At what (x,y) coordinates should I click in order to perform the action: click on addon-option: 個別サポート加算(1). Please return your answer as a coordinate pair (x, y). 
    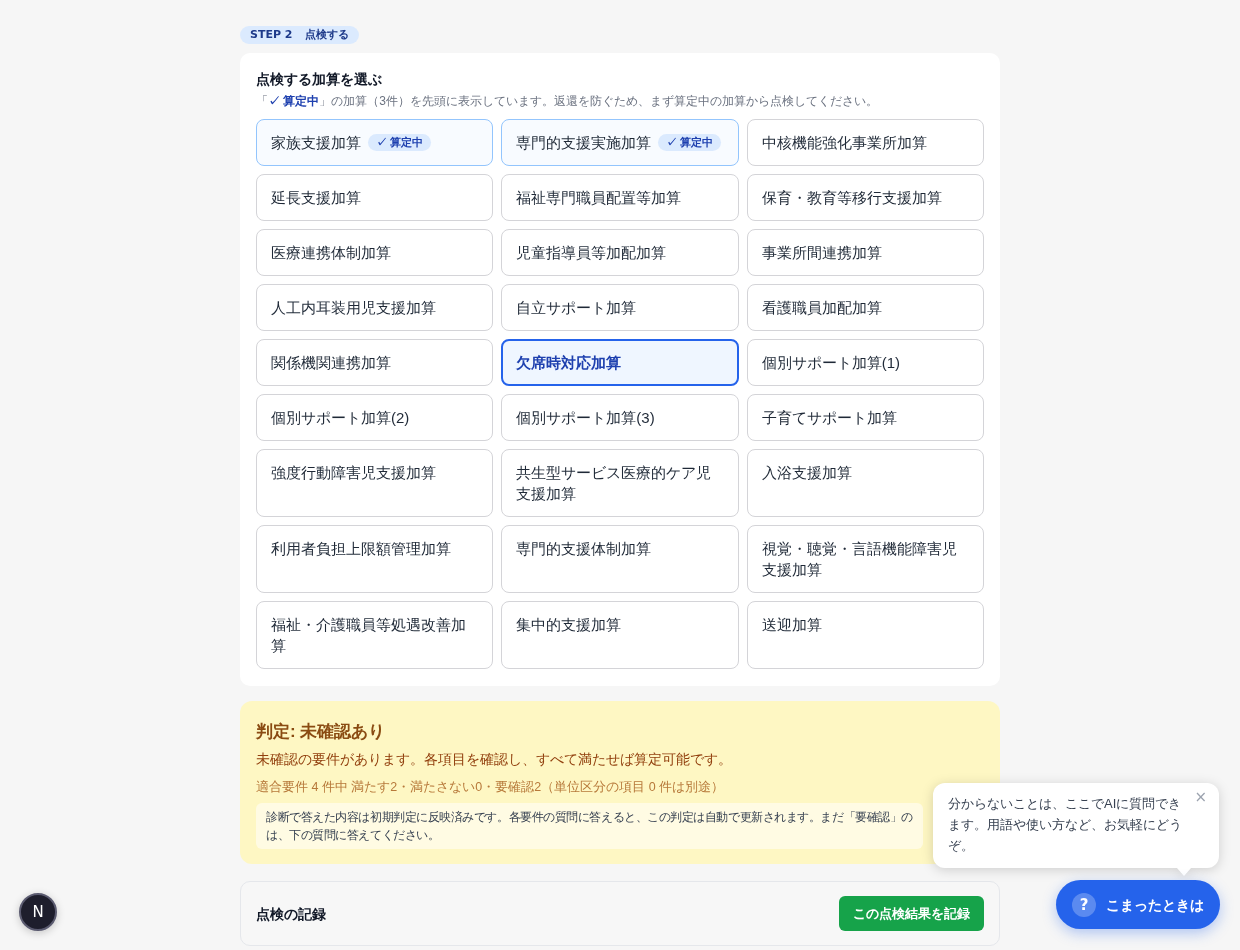
    Looking at the image, I should click on (865, 362).